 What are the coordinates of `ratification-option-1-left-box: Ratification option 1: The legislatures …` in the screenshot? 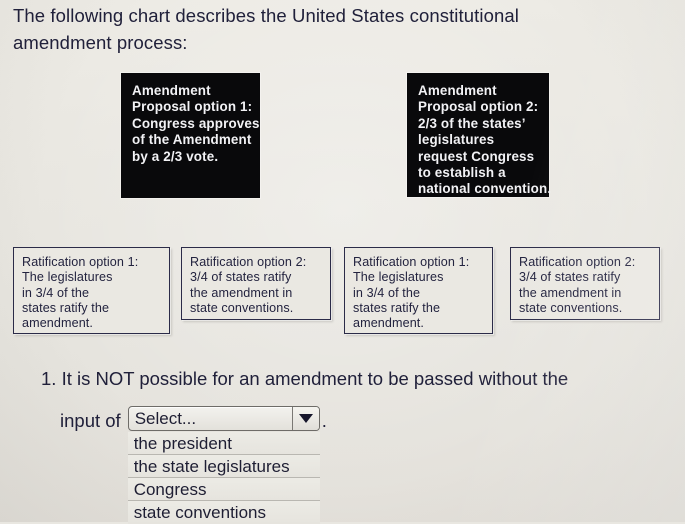 It's located at (91, 290).